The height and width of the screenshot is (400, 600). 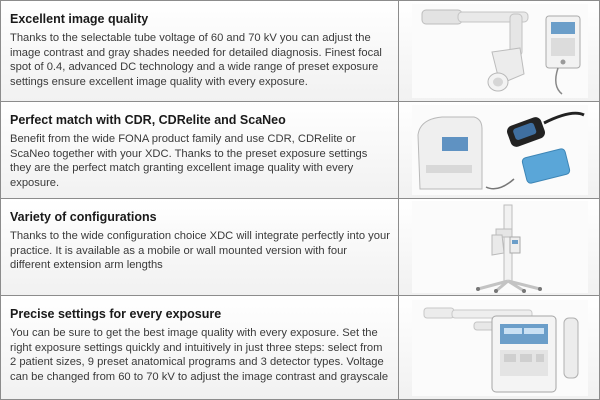 I want to click on mobile-xray-stand-image, so click(x=499, y=247).